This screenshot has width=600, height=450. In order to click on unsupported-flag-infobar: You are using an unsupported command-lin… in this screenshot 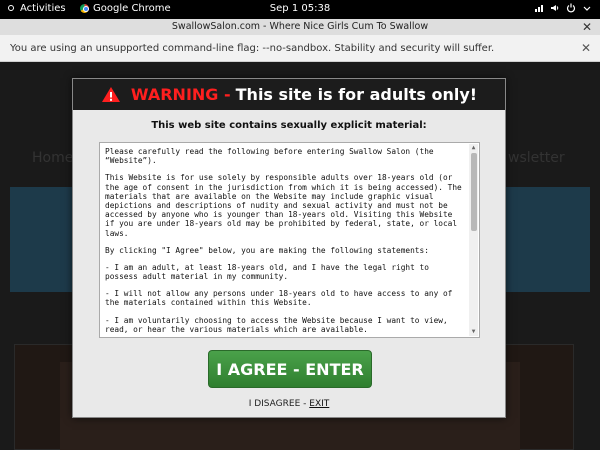, I will do `click(300, 48)`.